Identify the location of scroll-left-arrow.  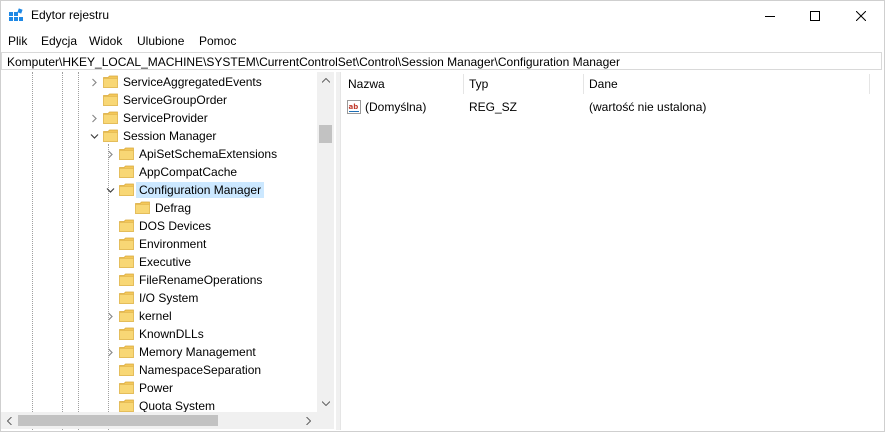
(9, 420).